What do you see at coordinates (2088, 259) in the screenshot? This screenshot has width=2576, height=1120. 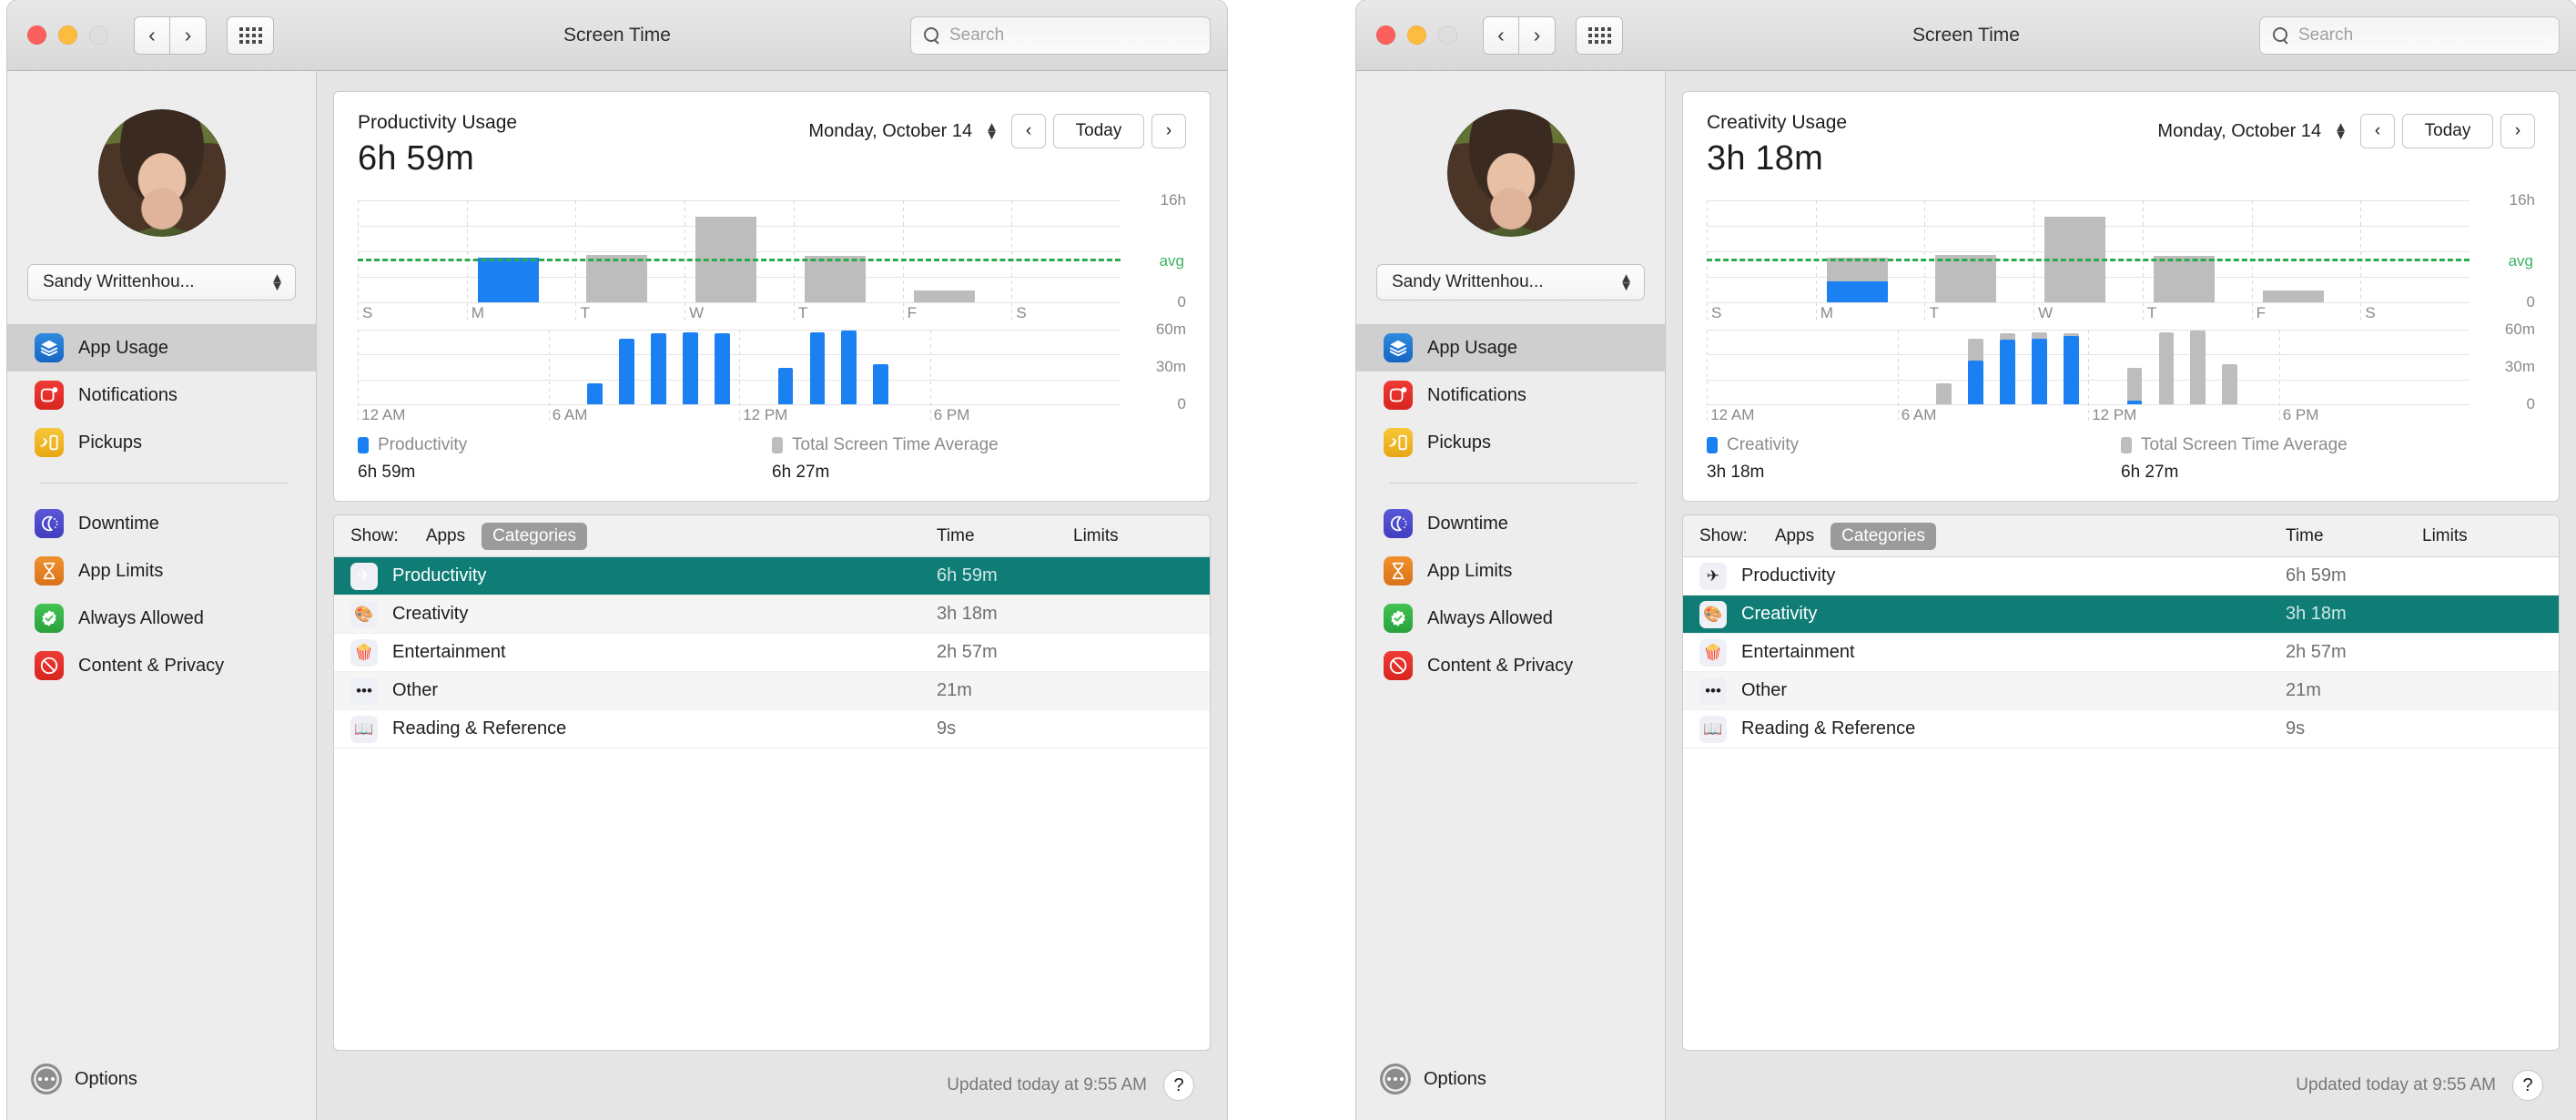 I see `average-line` at bounding box center [2088, 259].